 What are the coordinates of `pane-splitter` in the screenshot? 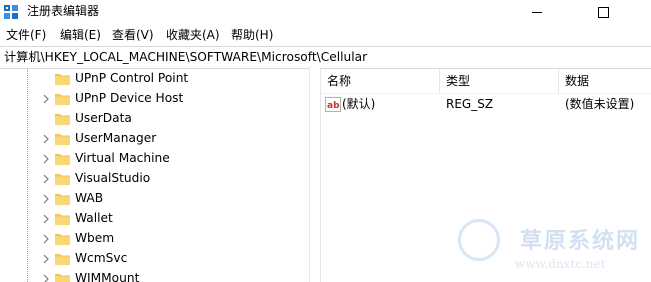 It's located at (315, 174).